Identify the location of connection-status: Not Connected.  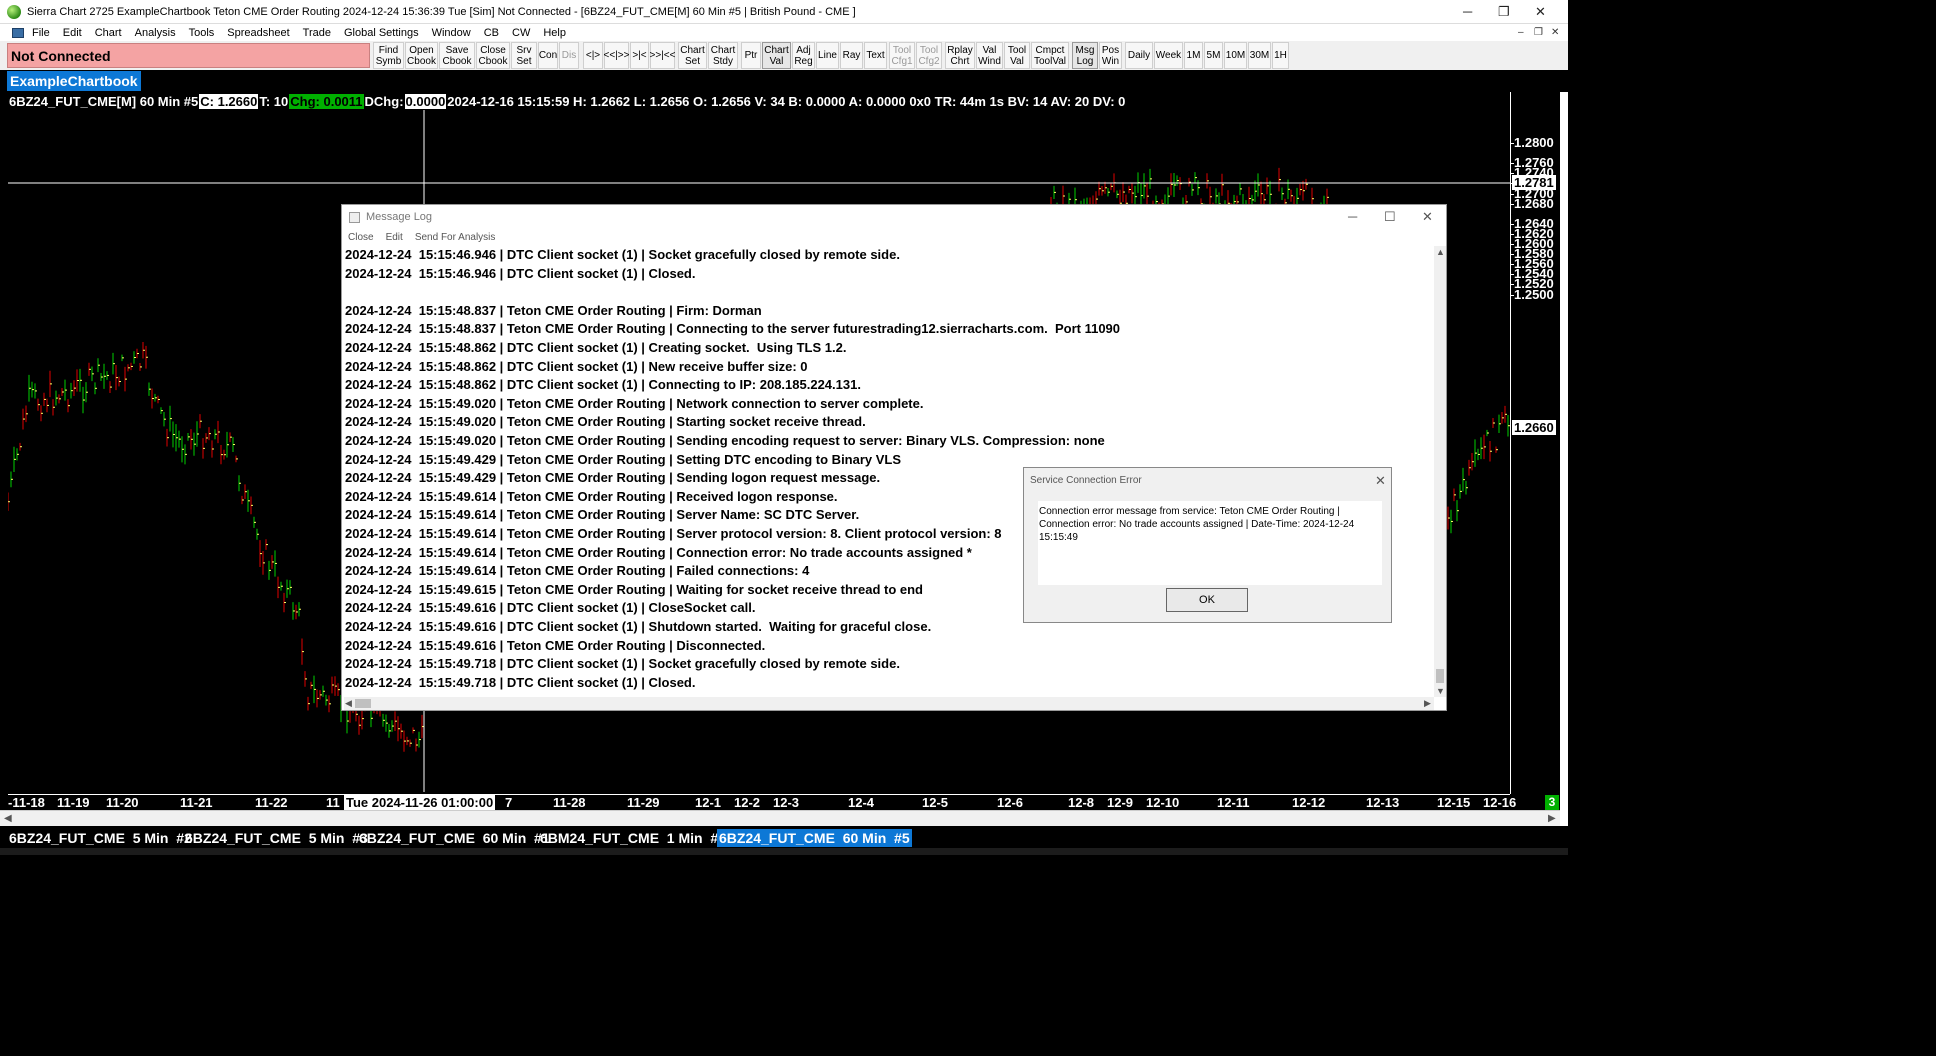
(188, 55).